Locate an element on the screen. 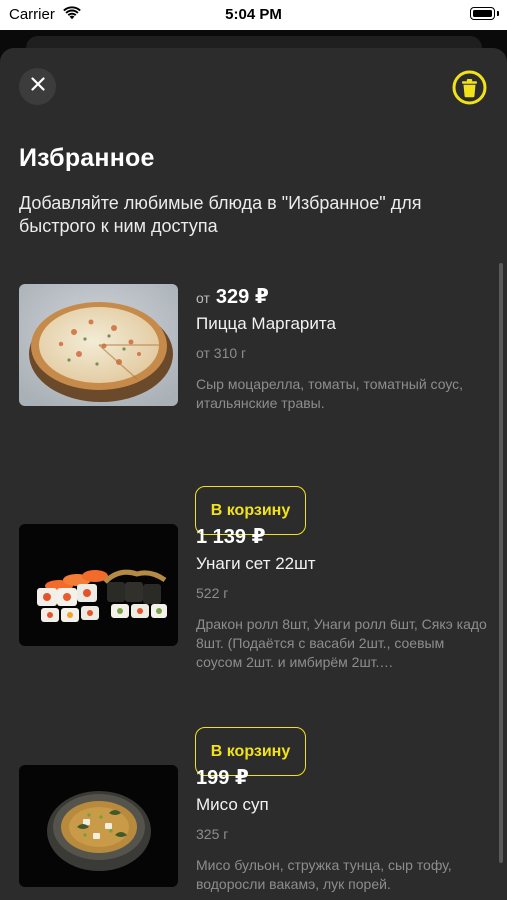 The width and height of the screenshot is (507, 900). product-image-miso is located at coordinates (98, 826).